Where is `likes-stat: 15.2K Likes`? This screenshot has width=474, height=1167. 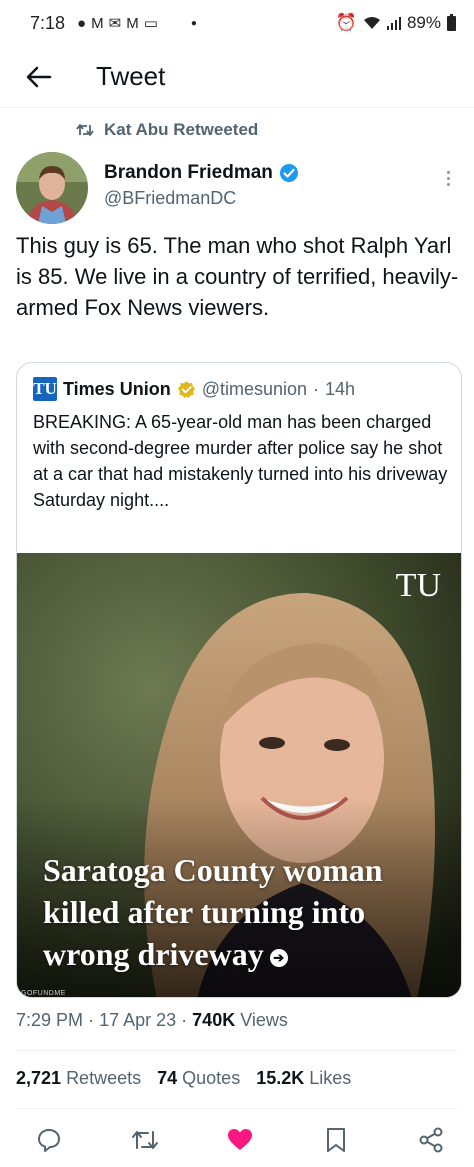
likes-stat: 15.2K Likes is located at coordinates (303, 1078).